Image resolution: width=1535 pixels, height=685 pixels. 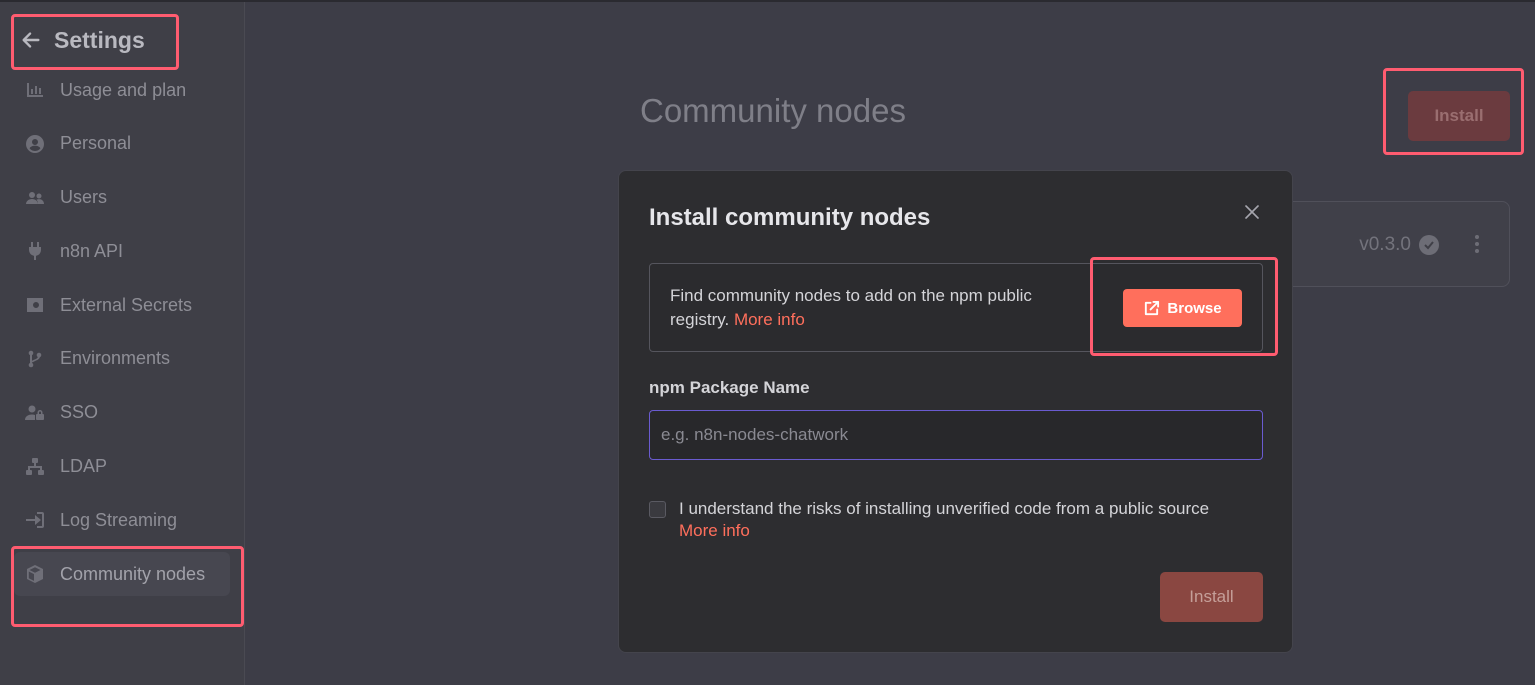 I want to click on vault-icon, so click(x=35, y=305).